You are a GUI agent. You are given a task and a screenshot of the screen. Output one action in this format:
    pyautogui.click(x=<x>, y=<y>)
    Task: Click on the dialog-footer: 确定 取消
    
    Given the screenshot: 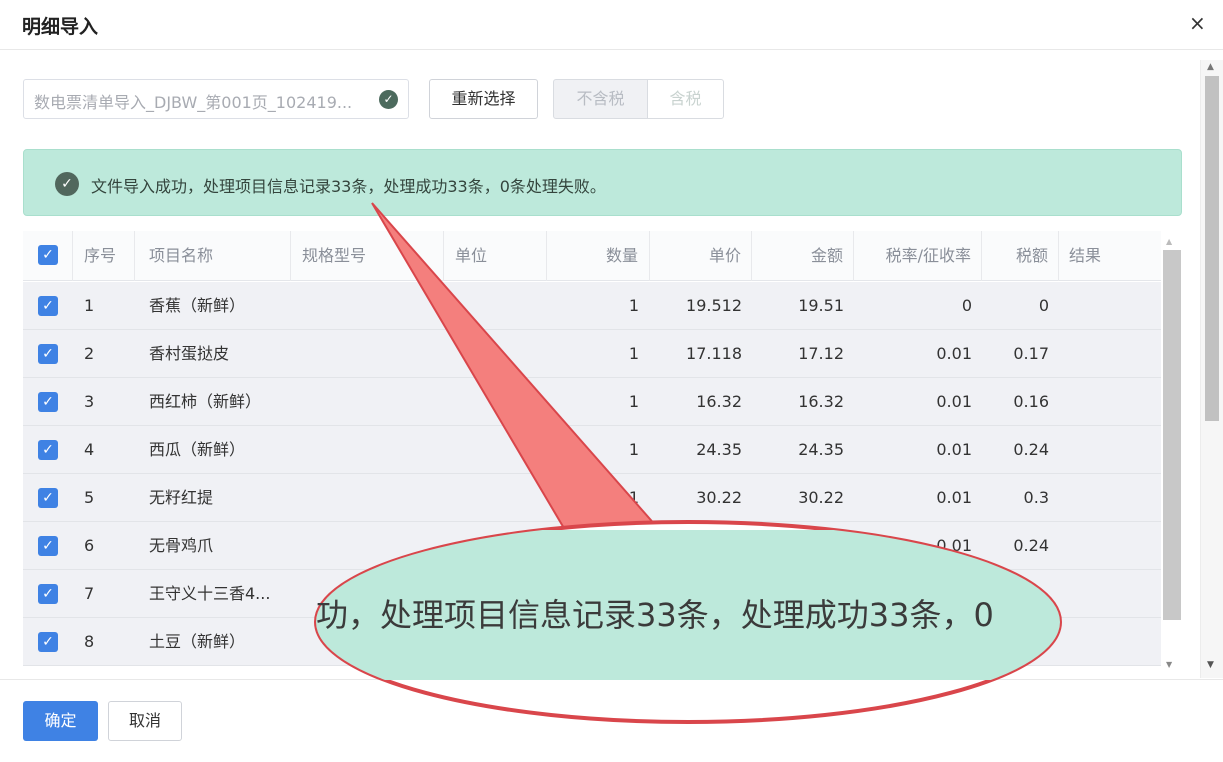 What is the action you would take?
    pyautogui.click(x=611, y=720)
    